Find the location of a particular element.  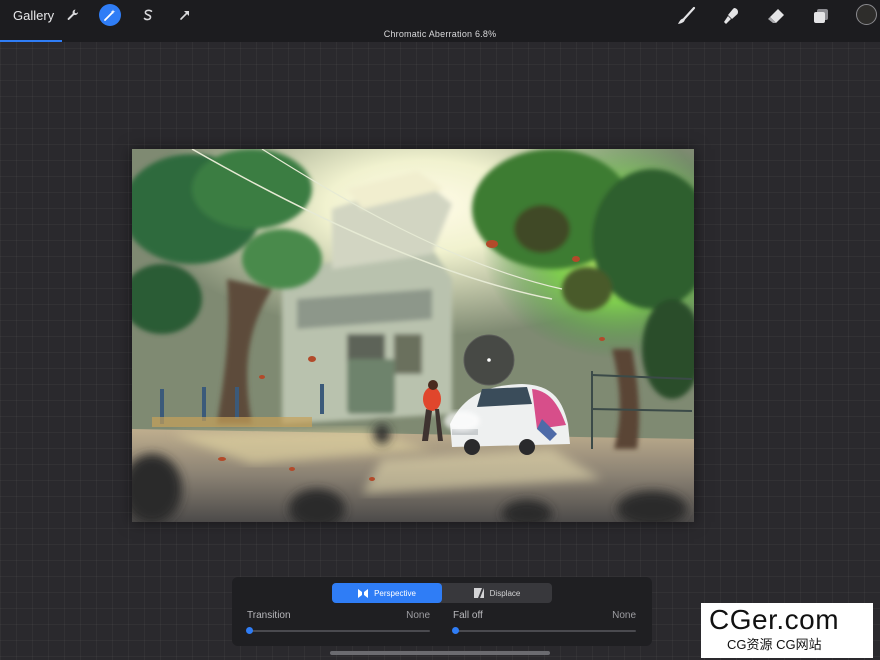

watermark-main: CGer.com is located at coordinates (774, 619).